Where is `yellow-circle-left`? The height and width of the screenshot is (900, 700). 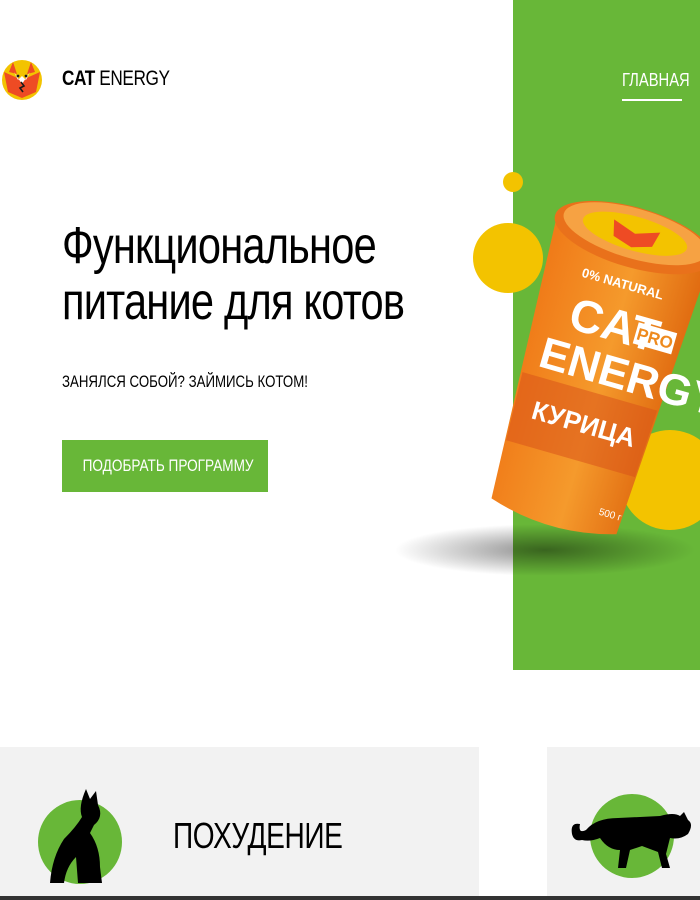 yellow-circle-left is located at coordinates (508, 258).